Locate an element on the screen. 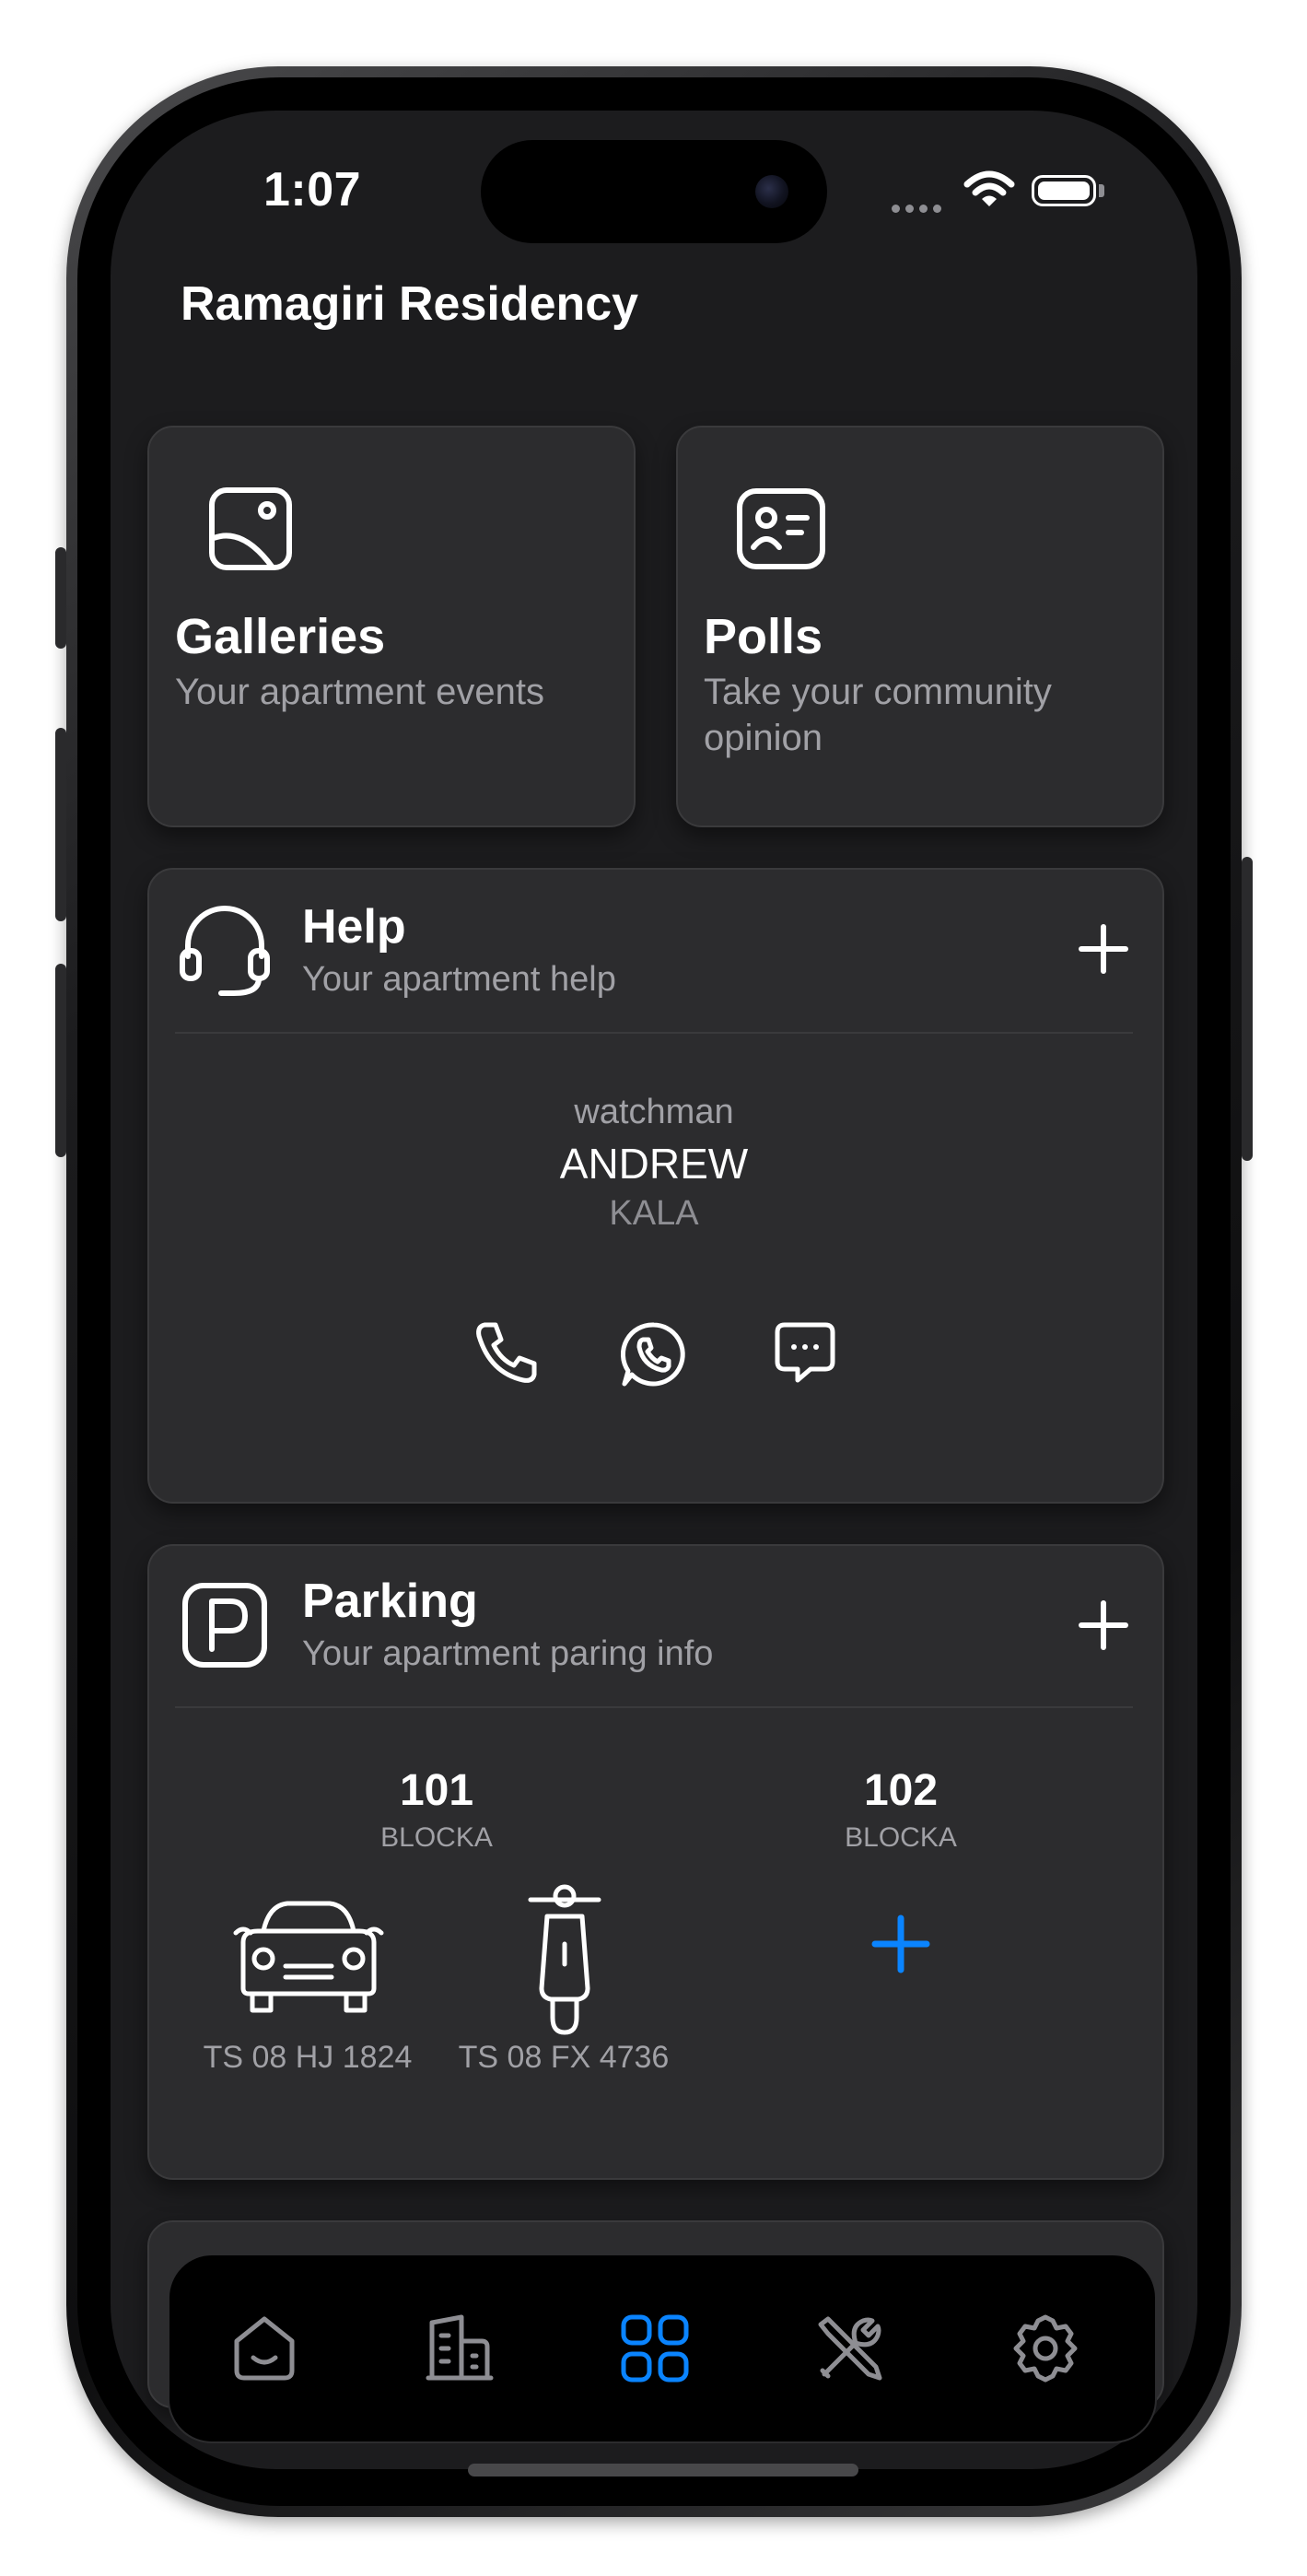 This screenshot has height=2576, width=1307. signal-icon is located at coordinates (920, 209).